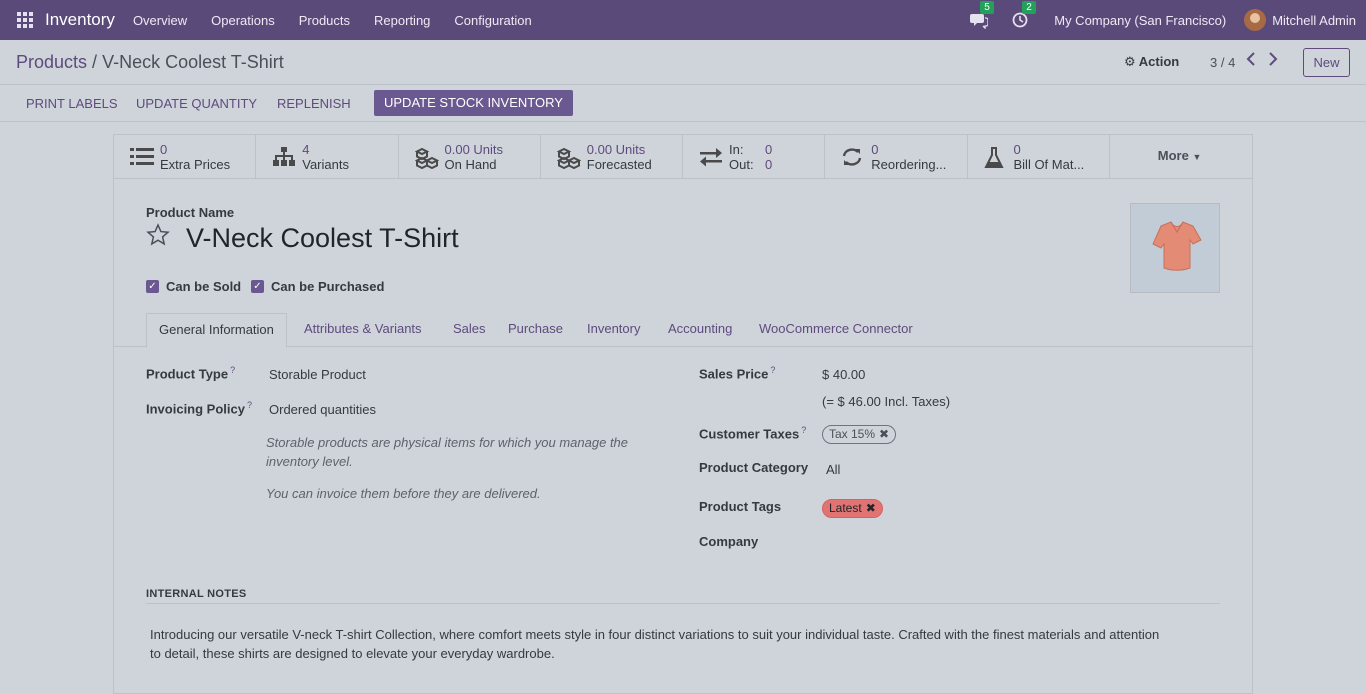 This screenshot has height=694, width=1366. I want to click on user-menu: Mitchell Admin, so click(1314, 20).